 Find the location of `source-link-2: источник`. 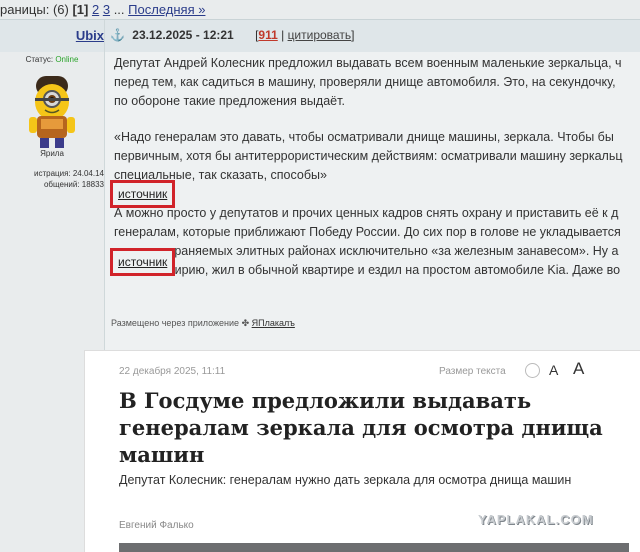

source-link-2: источник is located at coordinates (143, 262).